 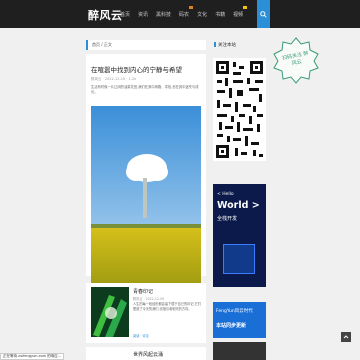 What do you see at coordinates (239, 320) in the screenshot?
I see `ad-banner-fengyun: FengYun风云时代 本站同步更新` at bounding box center [239, 320].